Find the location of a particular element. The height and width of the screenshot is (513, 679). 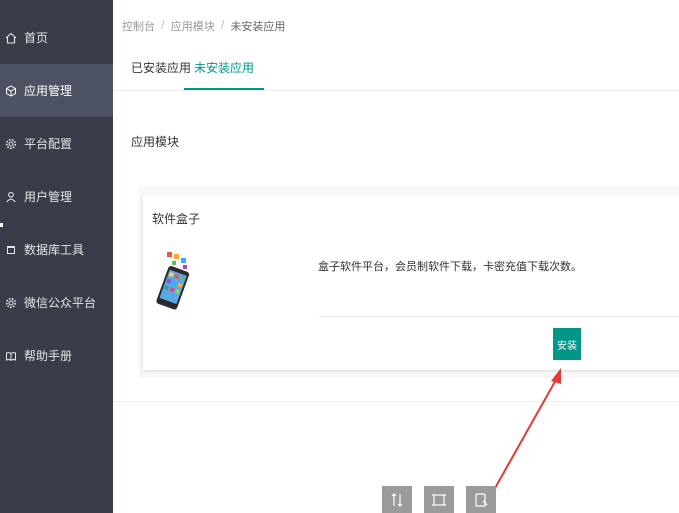

sidebar-edge-mark is located at coordinates (1, 225).